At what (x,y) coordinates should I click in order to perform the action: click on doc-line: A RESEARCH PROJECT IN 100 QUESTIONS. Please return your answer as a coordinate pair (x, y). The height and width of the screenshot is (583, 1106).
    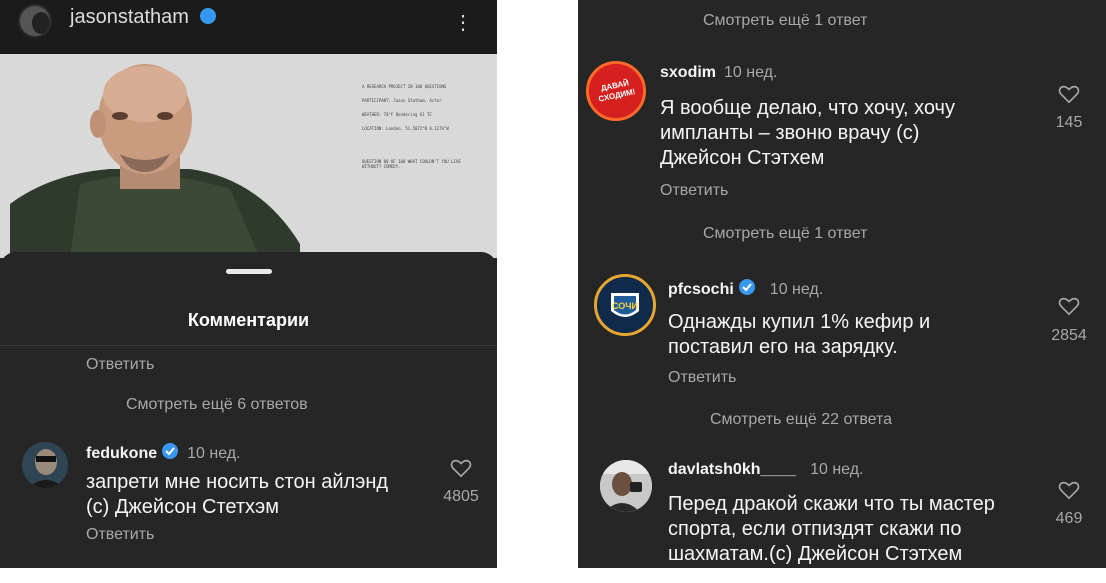
    Looking at the image, I should click on (404, 86).